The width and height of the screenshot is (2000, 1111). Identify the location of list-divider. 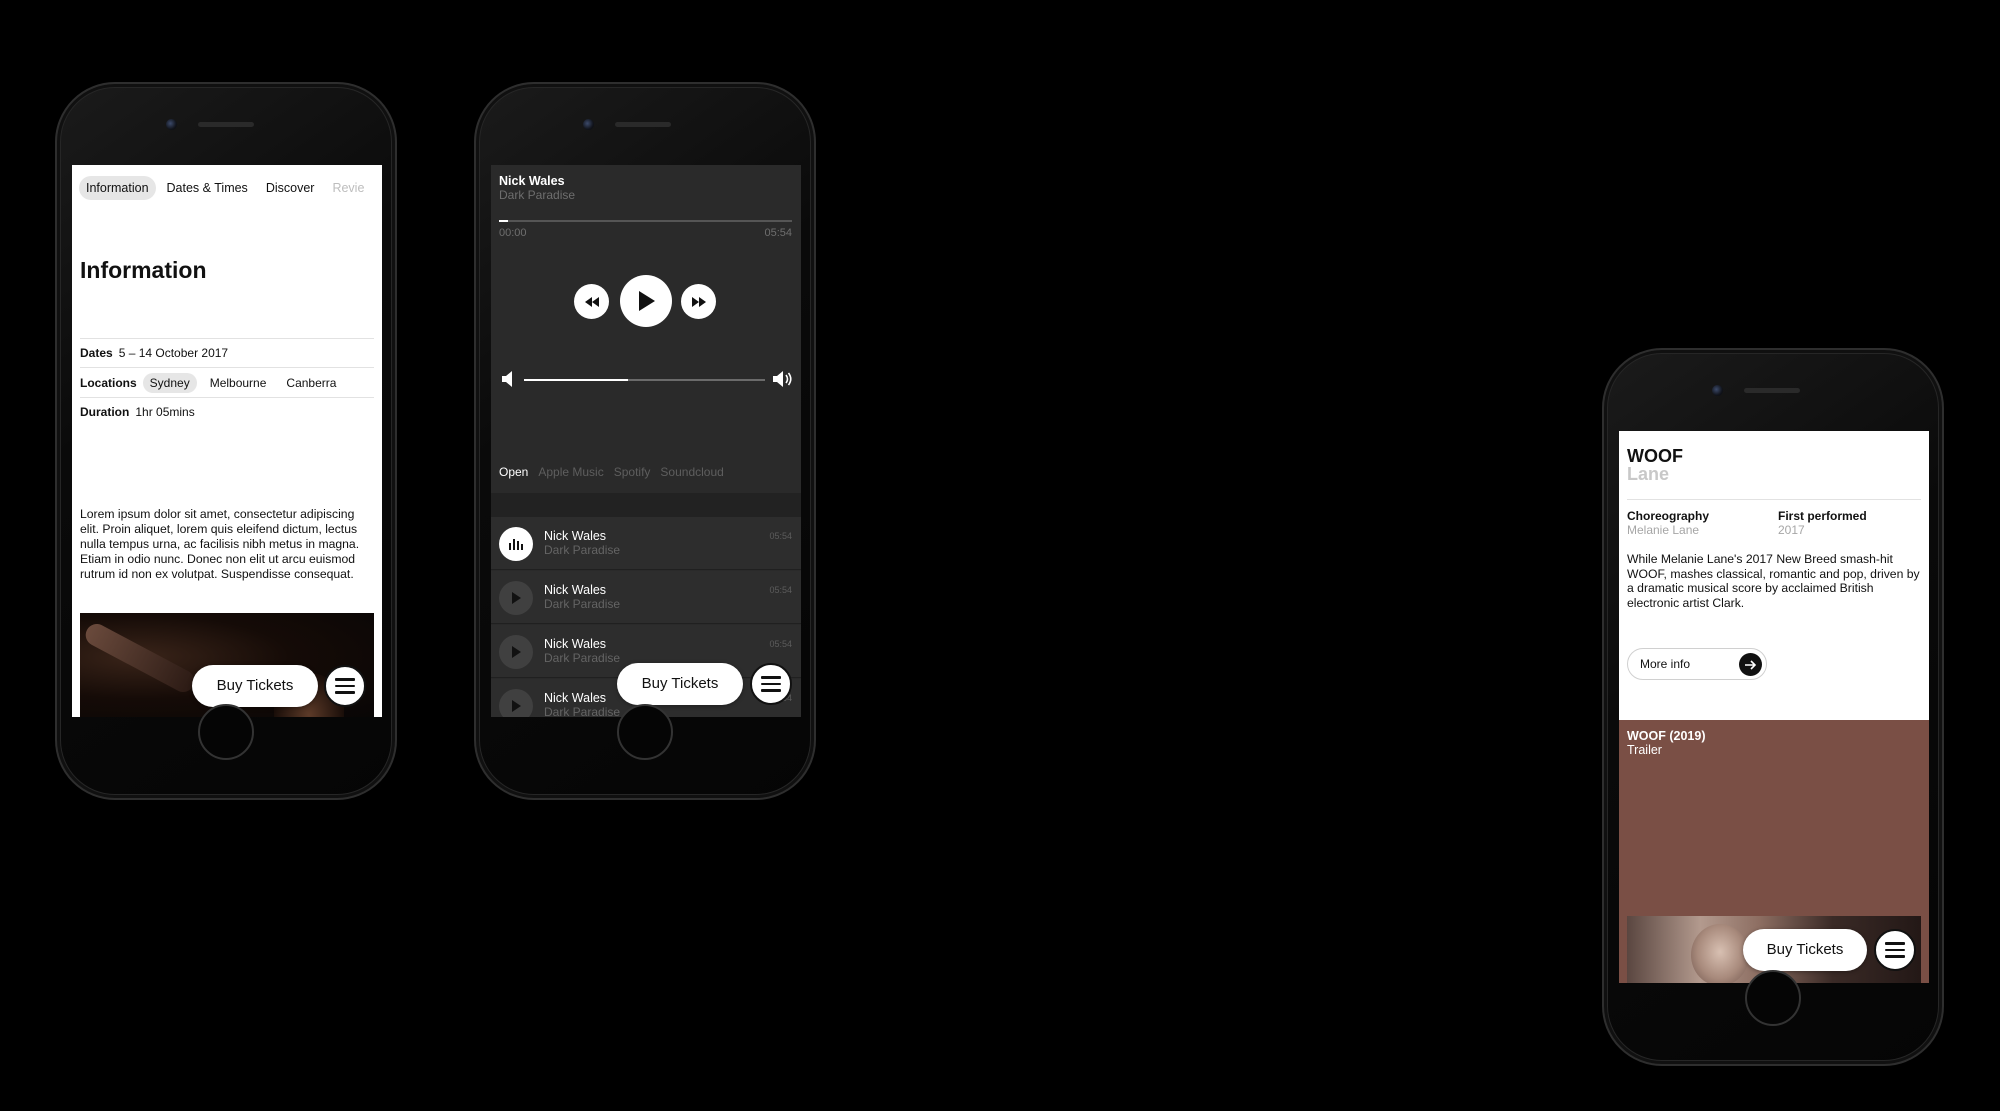
(646, 505).